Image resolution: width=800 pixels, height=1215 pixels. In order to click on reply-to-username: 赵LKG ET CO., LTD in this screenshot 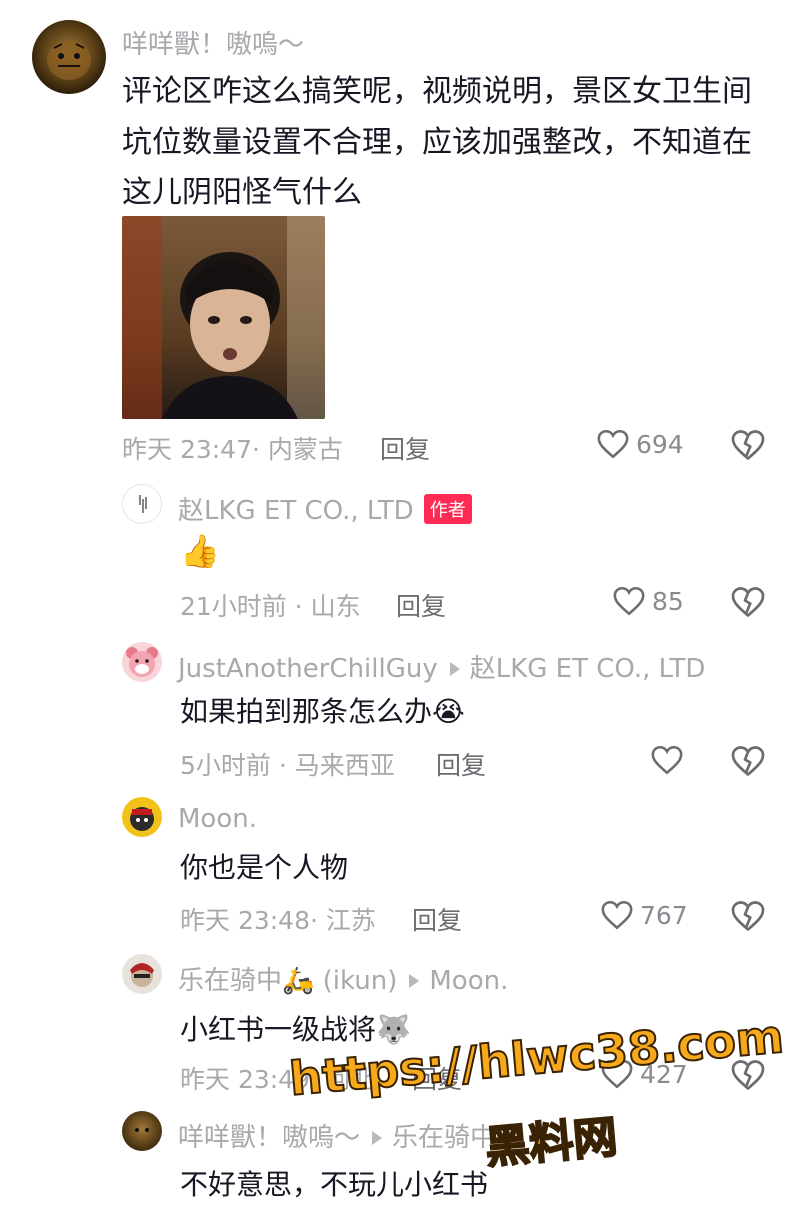, I will do `click(588, 669)`.